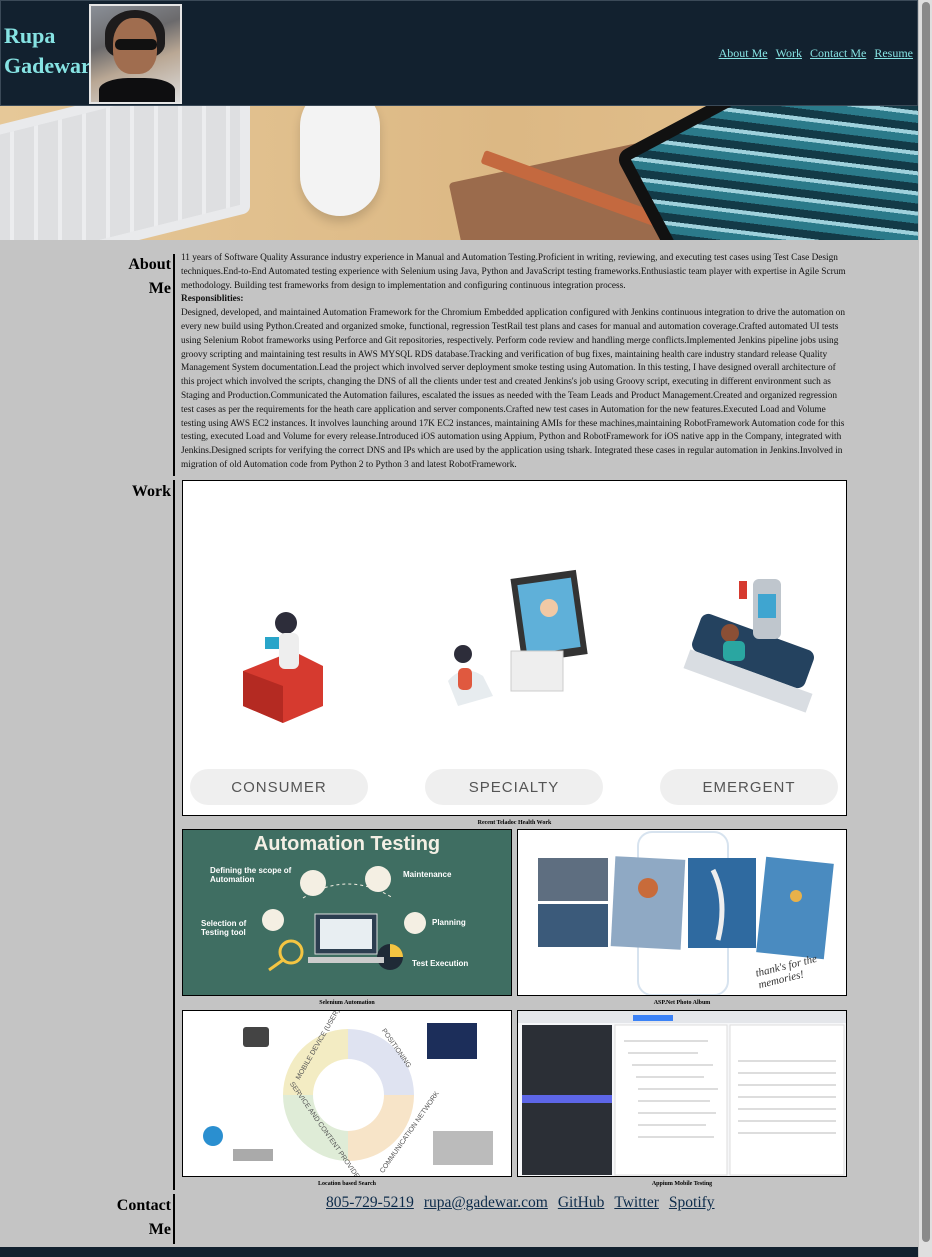 The height and width of the screenshot is (1257, 932). Describe the element at coordinates (838, 53) in the screenshot. I see `nav-contact-me: Contact Me` at that location.